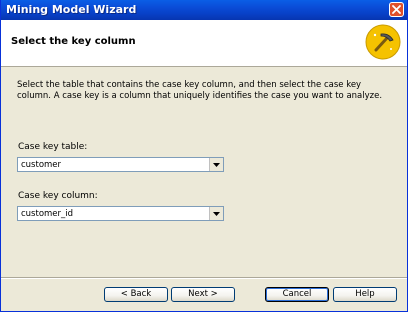  What do you see at coordinates (73, 41) in the screenshot?
I see `page-title: Select the key column` at bounding box center [73, 41].